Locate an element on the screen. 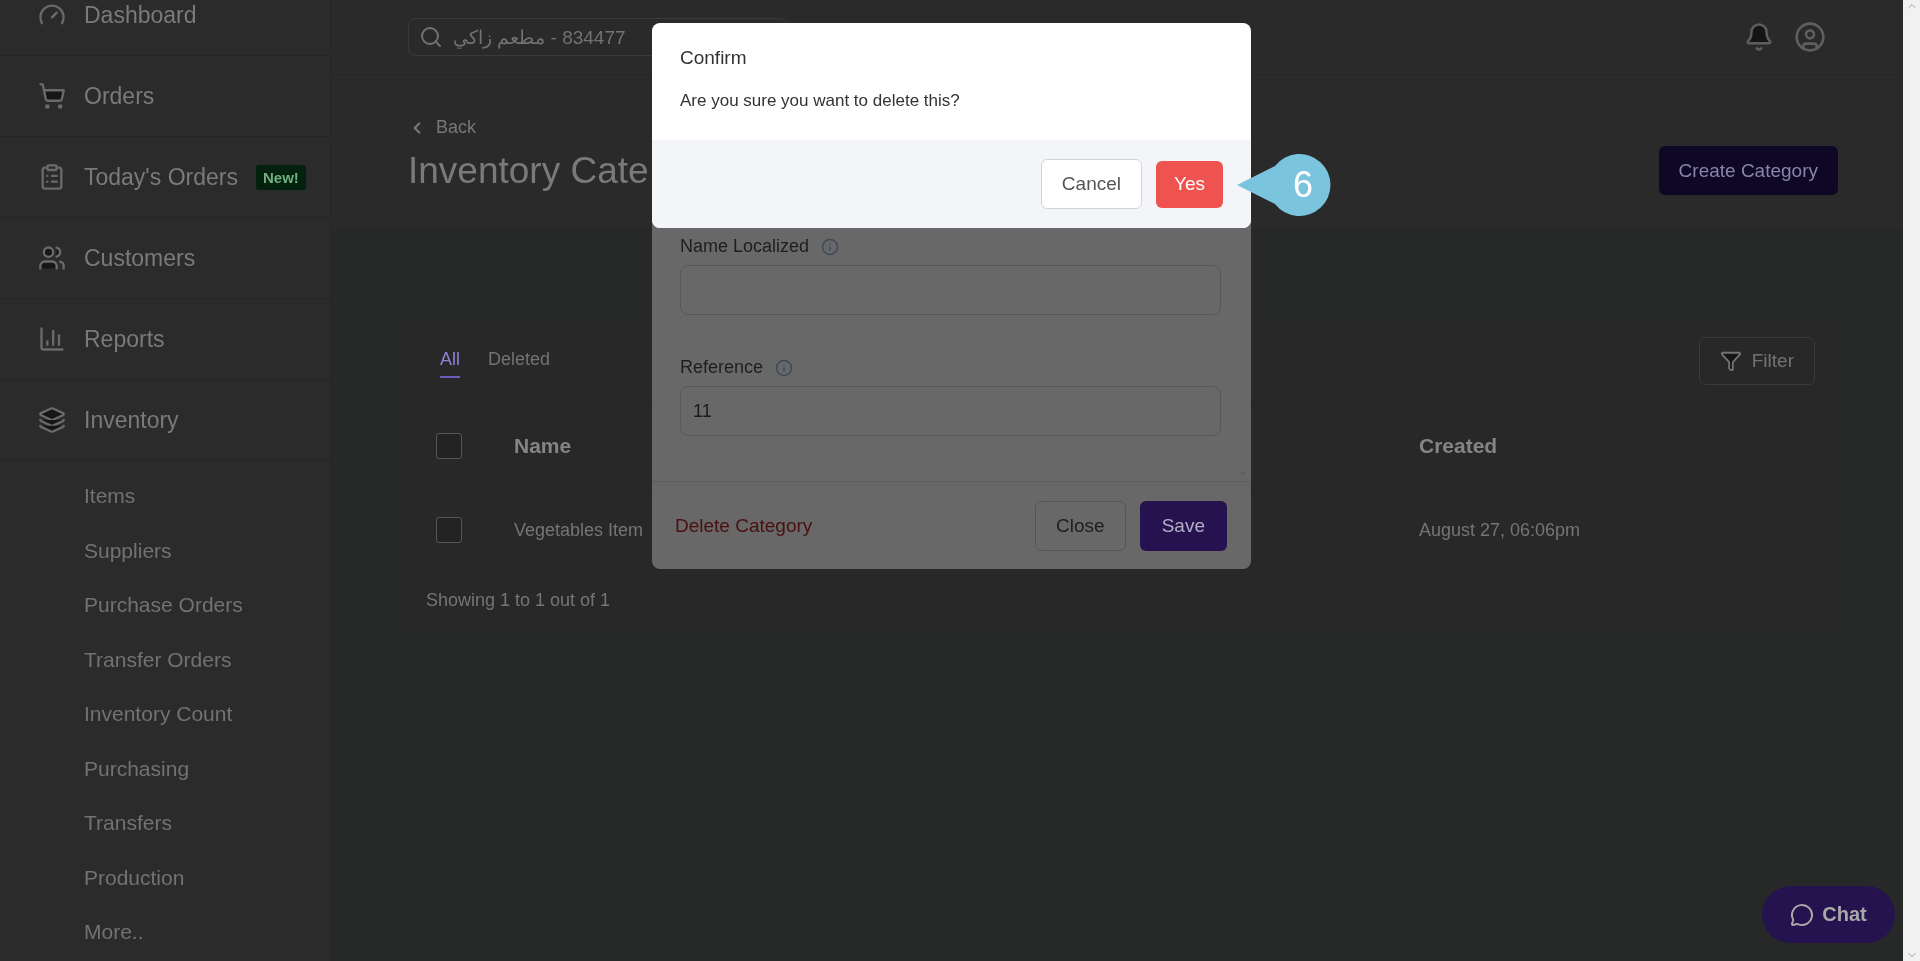 This screenshot has width=1920, height=961. tab: Deleted is located at coordinates (519, 360).